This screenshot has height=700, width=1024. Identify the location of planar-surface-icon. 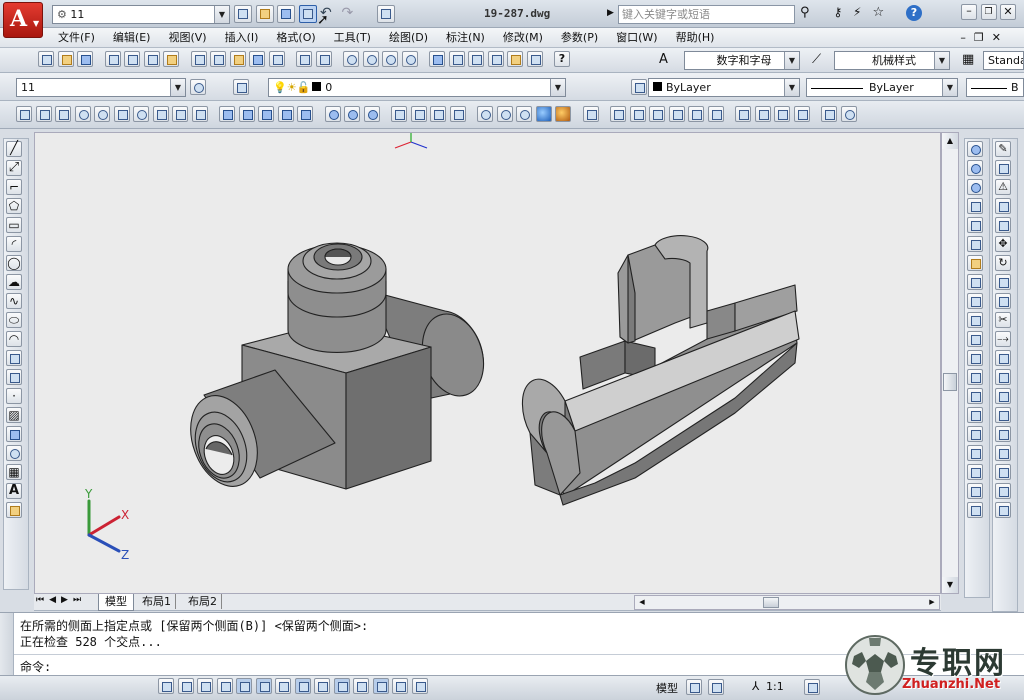
(199, 114).